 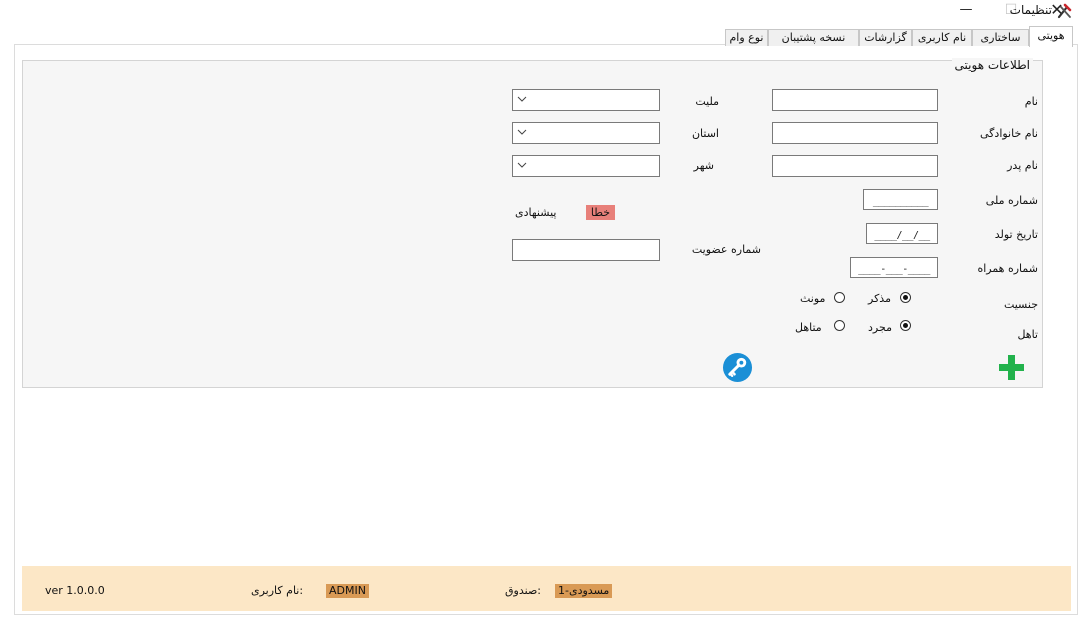 I want to click on tab-loan-type: نوع وام, so click(x=746, y=37).